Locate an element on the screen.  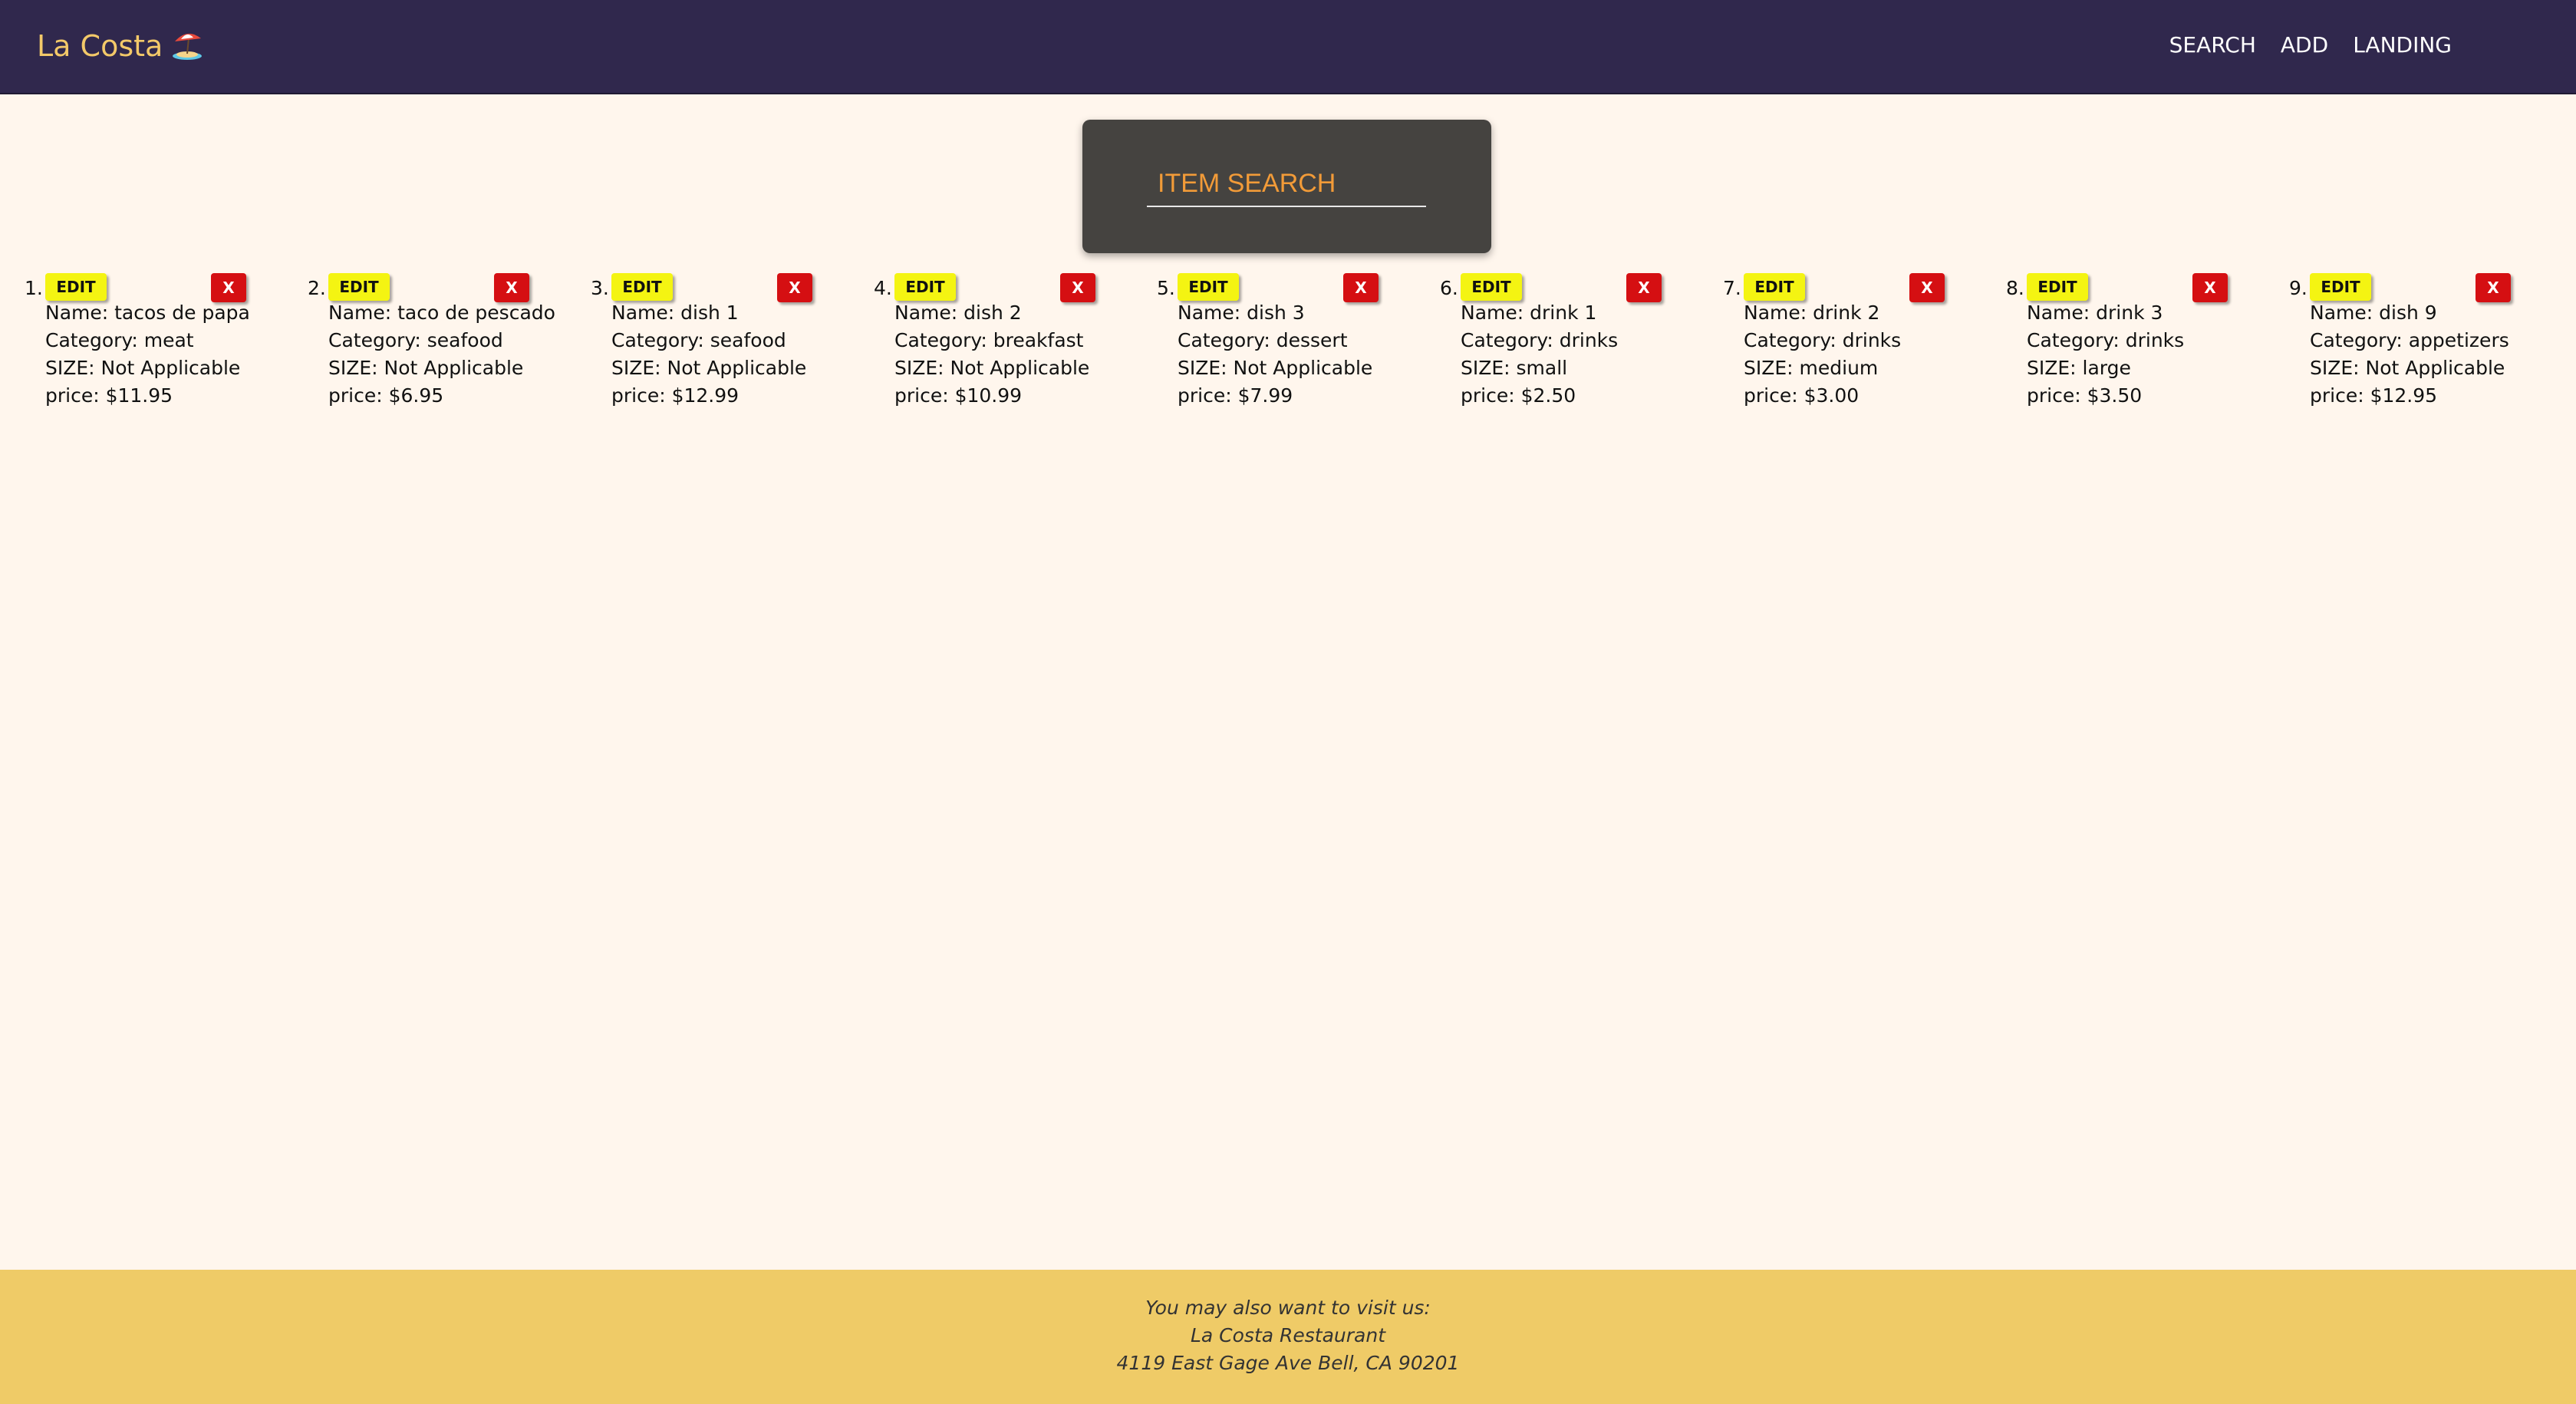
item-number: 8. is located at coordinates (2015, 288).